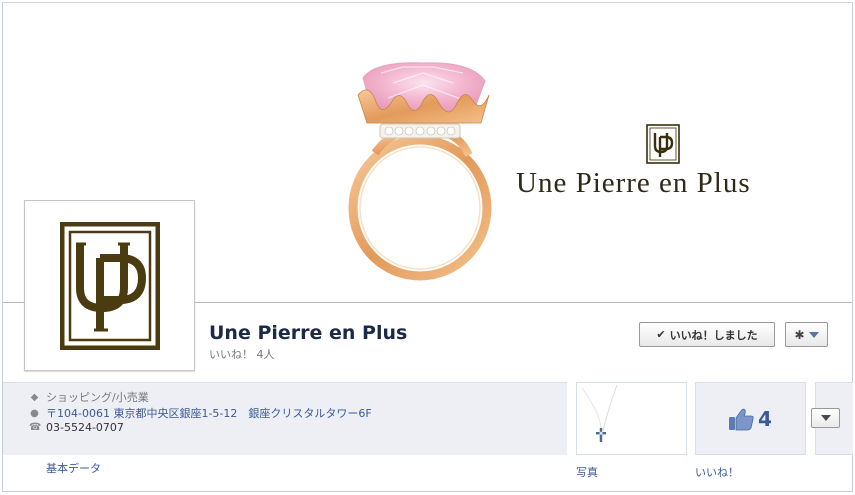  What do you see at coordinates (97, 397) in the screenshot?
I see `category-text: ショッピング/小売業` at bounding box center [97, 397].